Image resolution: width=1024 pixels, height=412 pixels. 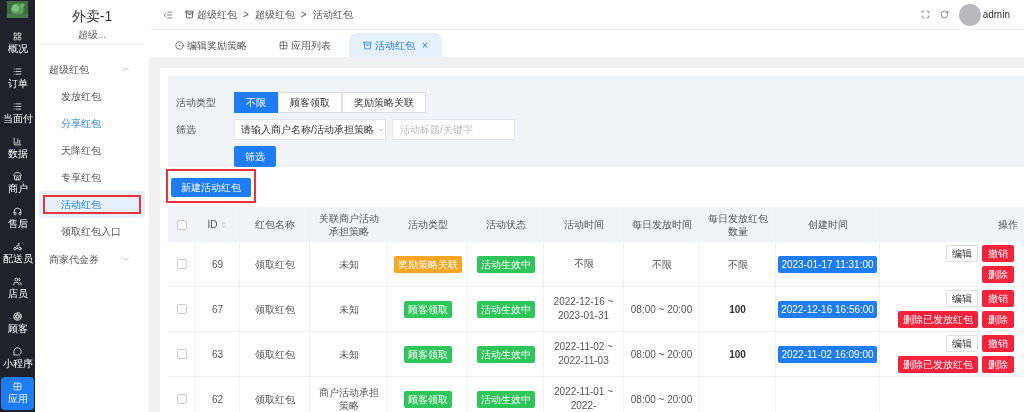 I want to click on apps-icon, so click(x=283, y=45).